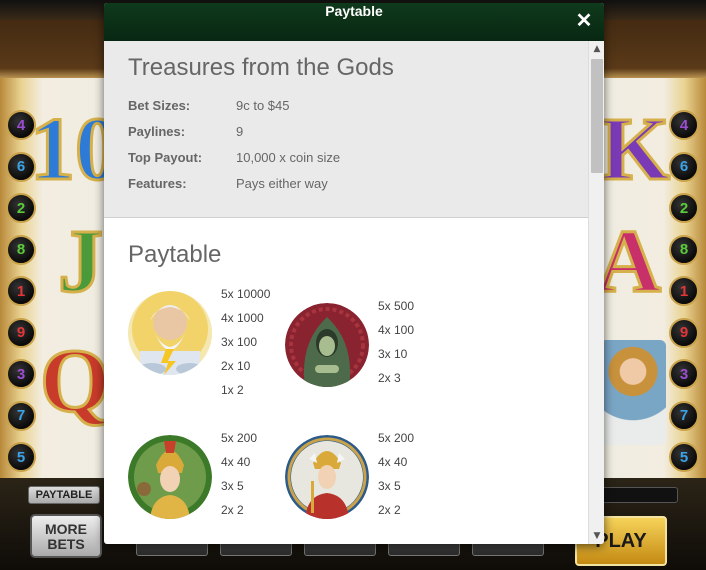  What do you see at coordinates (684, 415) in the screenshot?
I see `payline-marker-right: 7` at bounding box center [684, 415].